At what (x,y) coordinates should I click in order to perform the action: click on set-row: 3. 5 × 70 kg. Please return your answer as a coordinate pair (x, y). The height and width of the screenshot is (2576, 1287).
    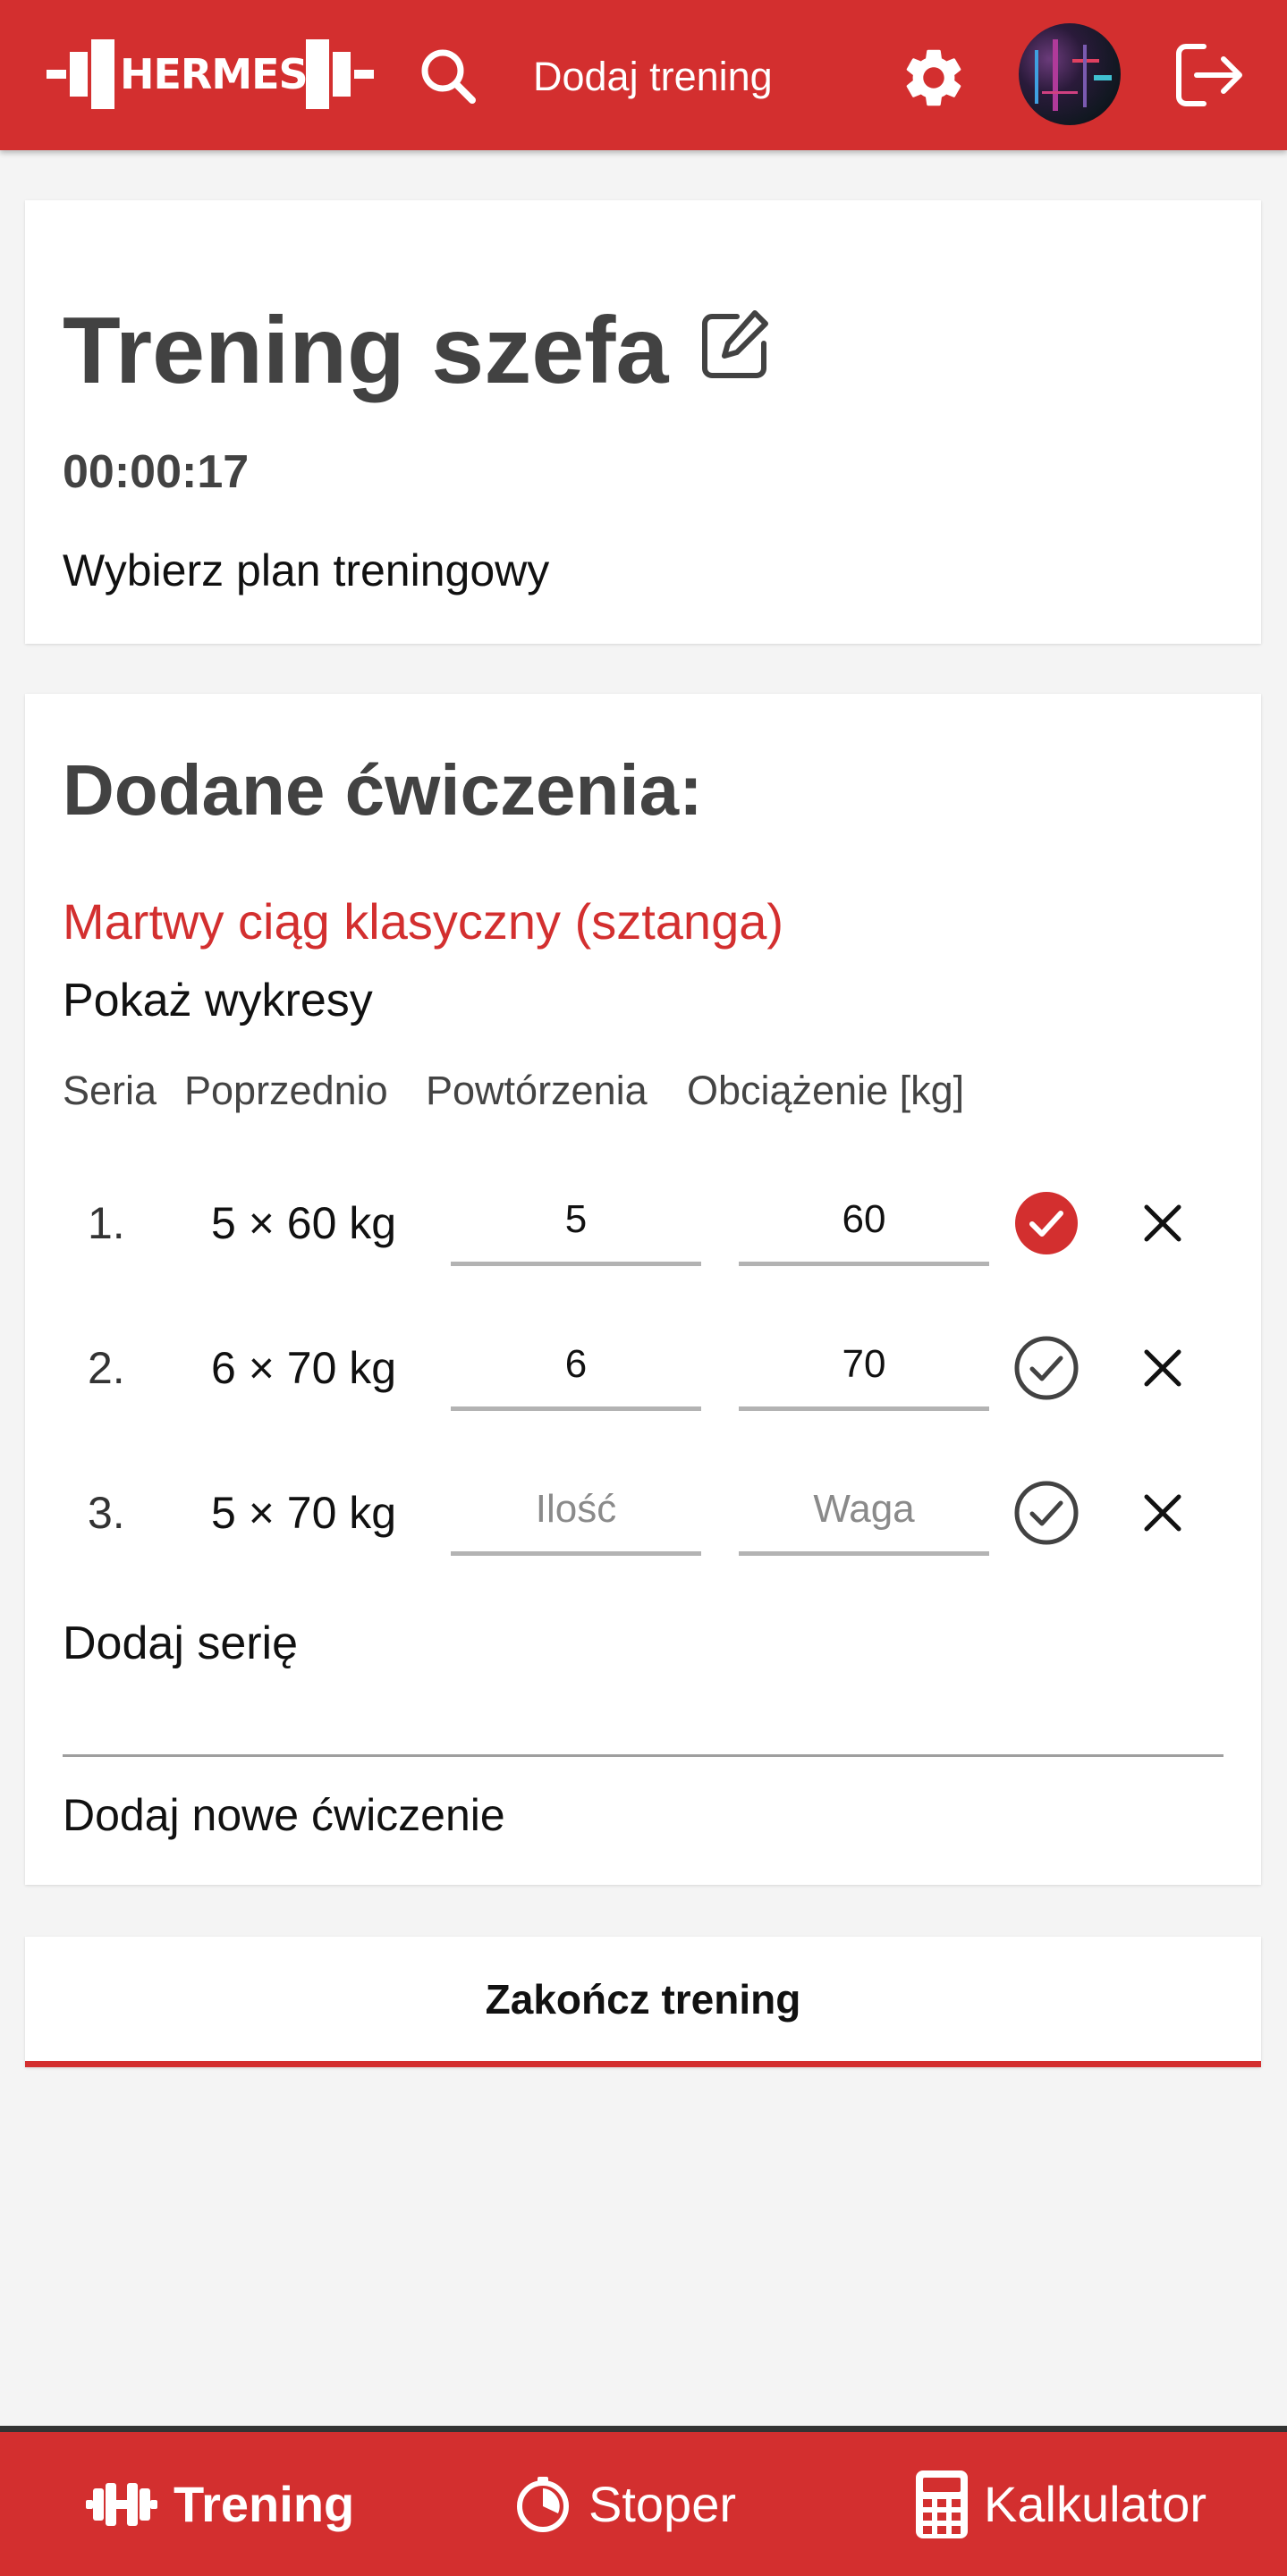
    Looking at the image, I should click on (643, 1512).